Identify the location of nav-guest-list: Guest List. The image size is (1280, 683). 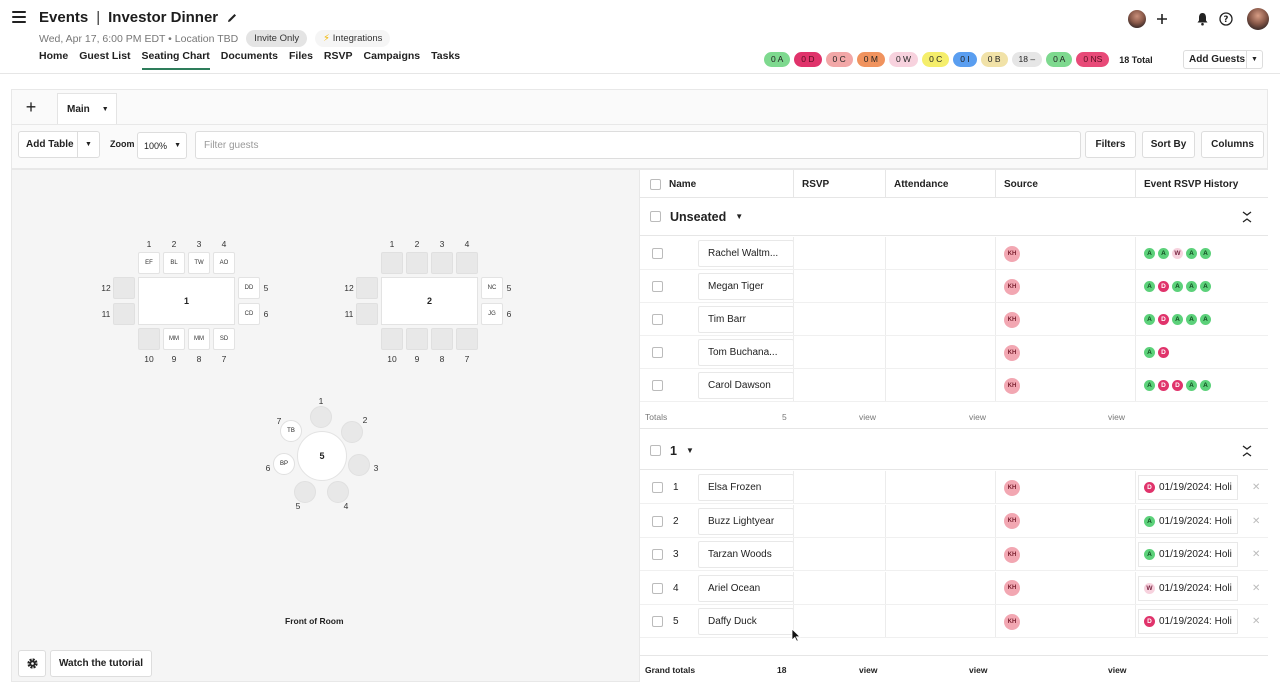
(104, 60).